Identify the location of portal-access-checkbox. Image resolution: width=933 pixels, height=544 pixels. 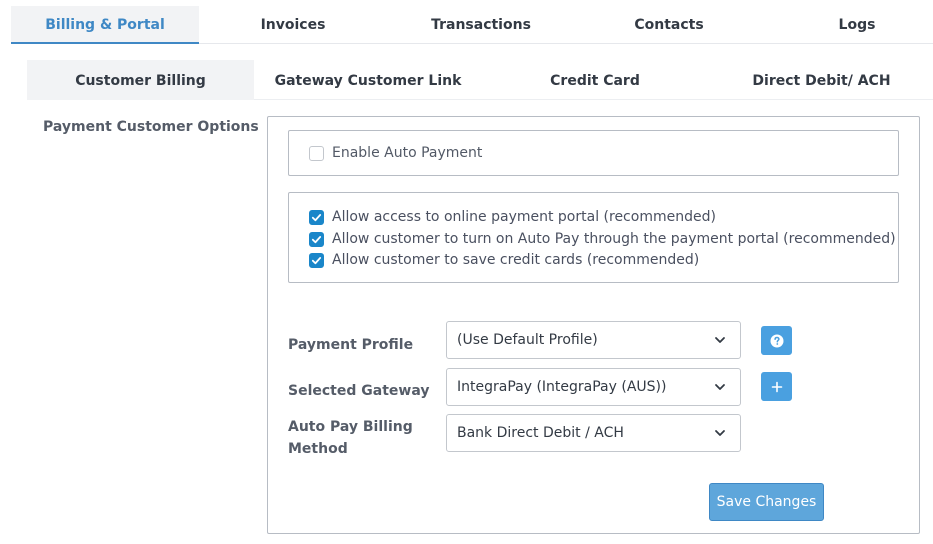
(316, 217).